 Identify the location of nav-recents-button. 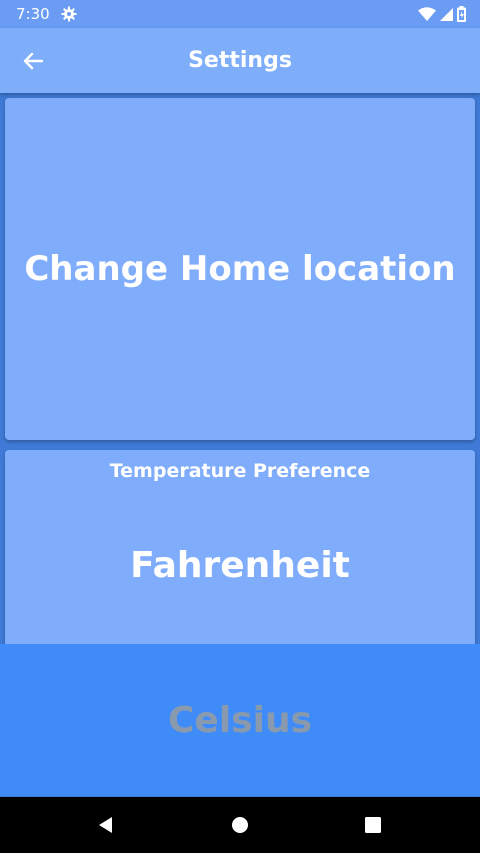
(373, 825).